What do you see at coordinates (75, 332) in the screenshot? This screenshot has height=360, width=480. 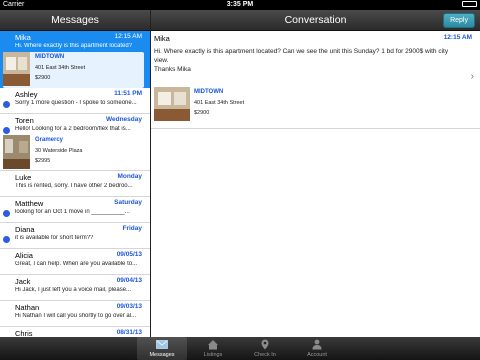 I see `thread-row-chris: Chris 08/31/13` at bounding box center [75, 332].